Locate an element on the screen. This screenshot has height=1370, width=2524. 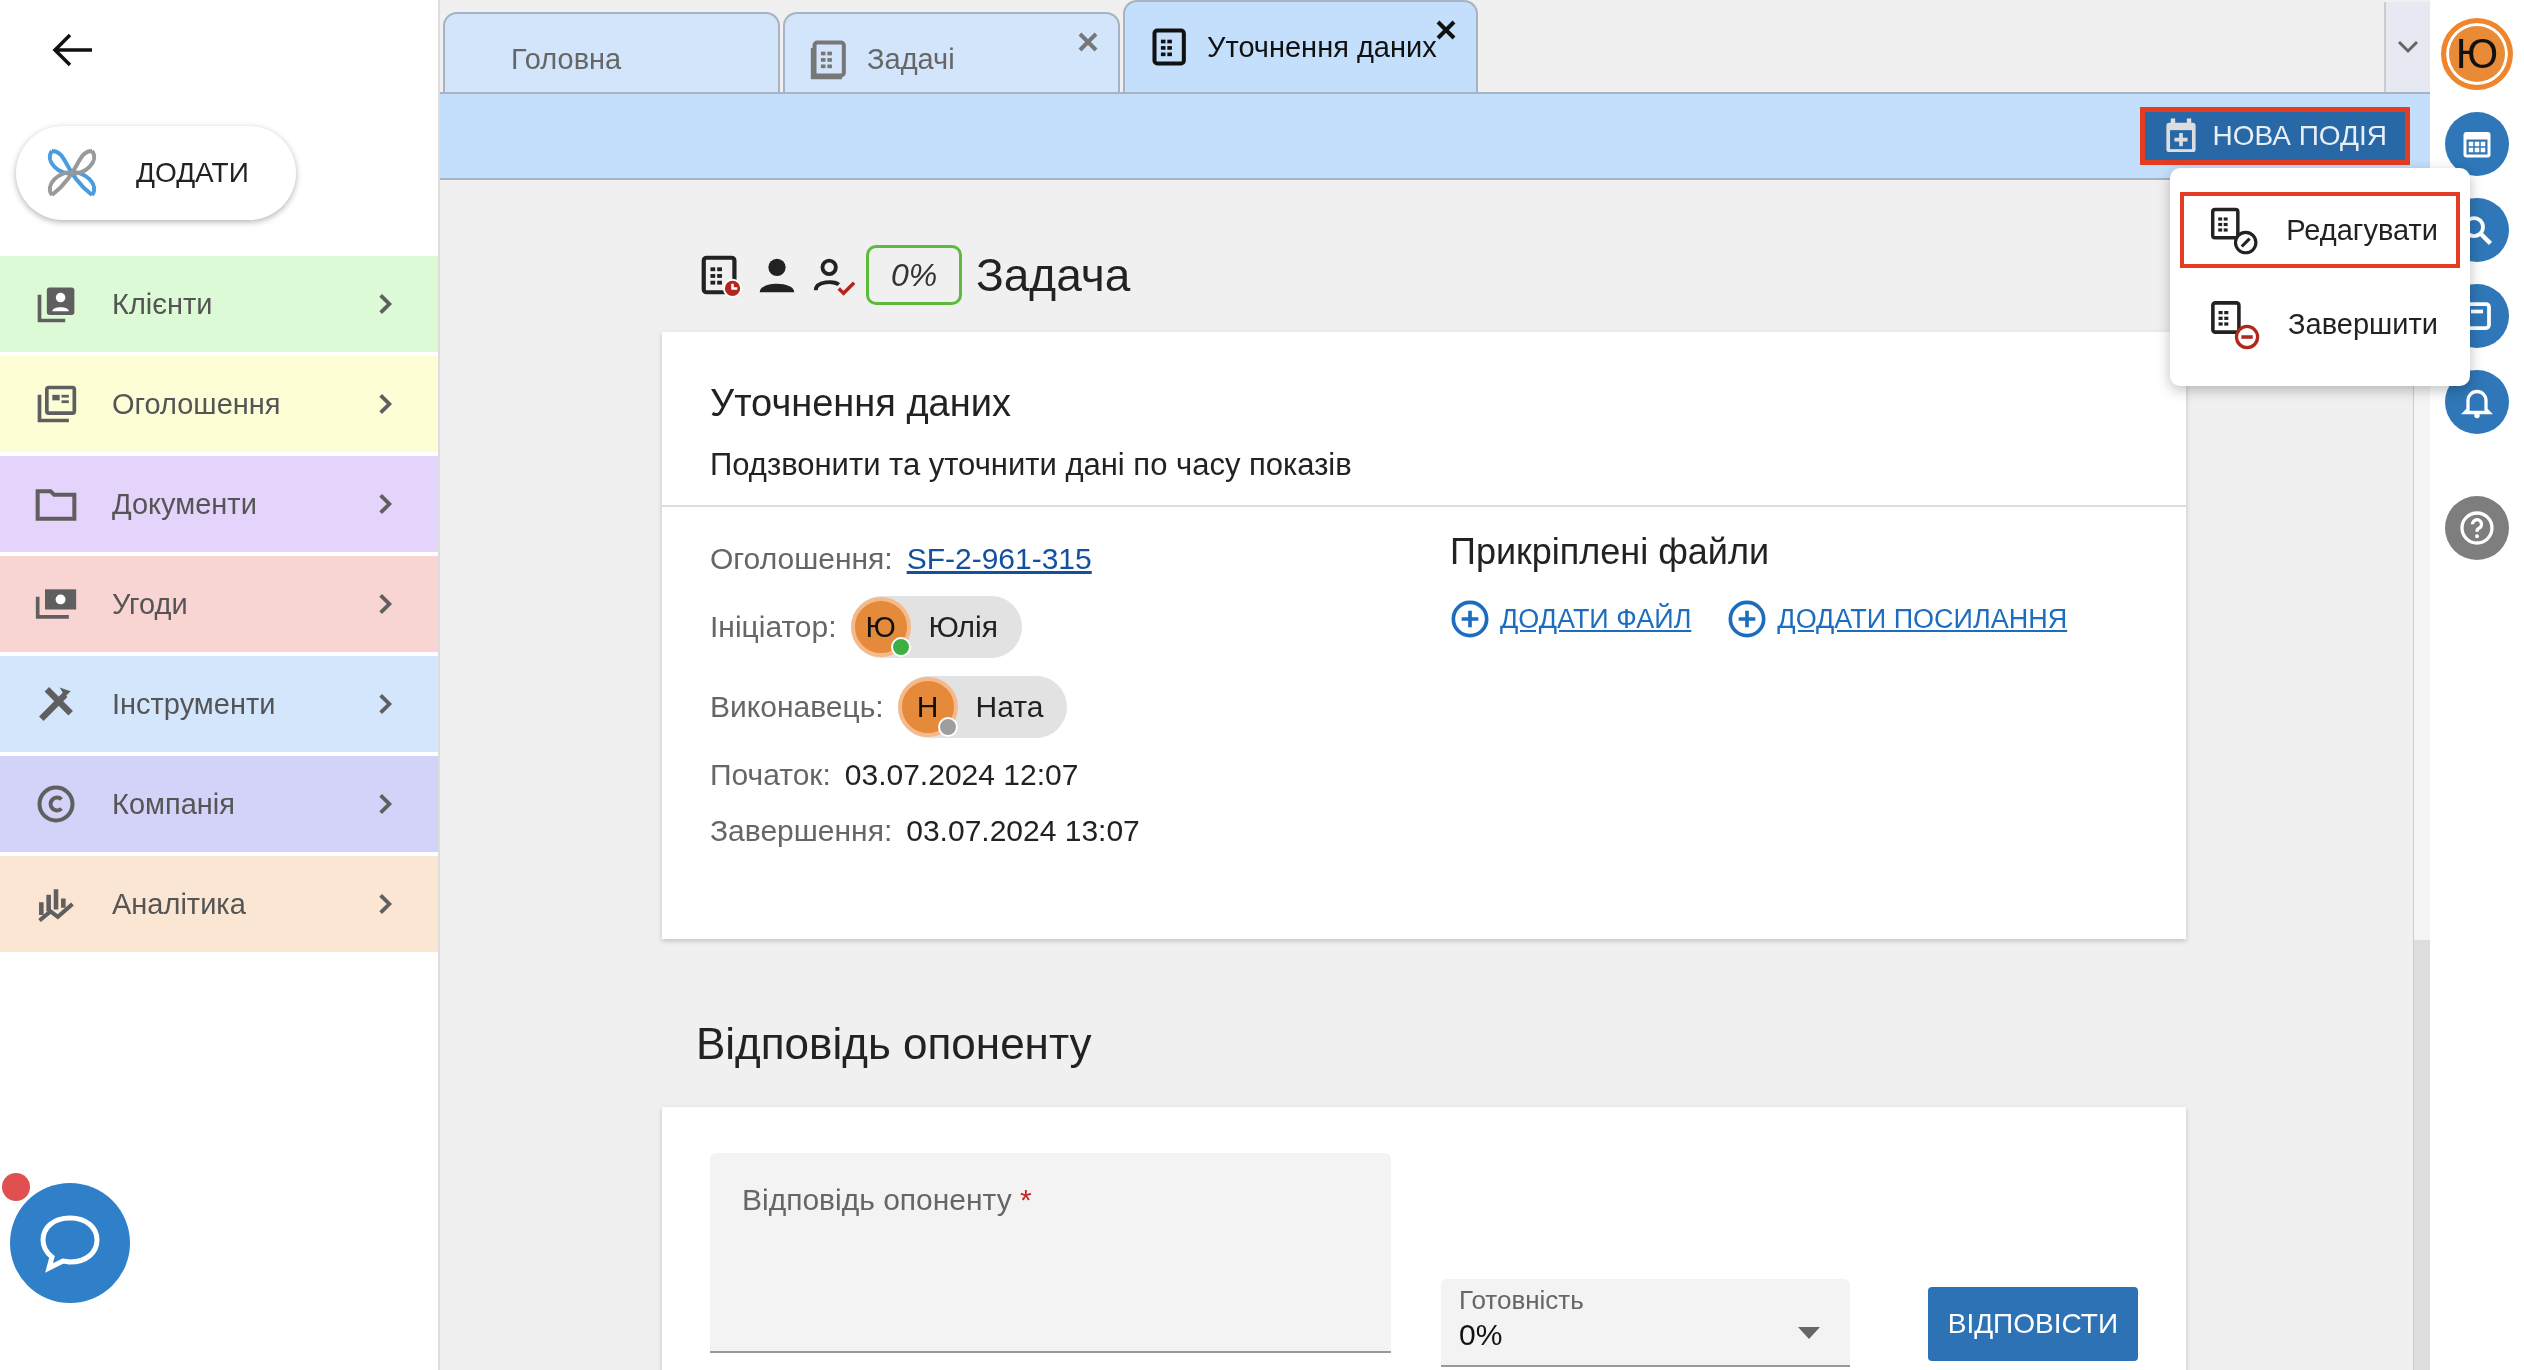
menu-item: Оголошення is located at coordinates (219, 404).